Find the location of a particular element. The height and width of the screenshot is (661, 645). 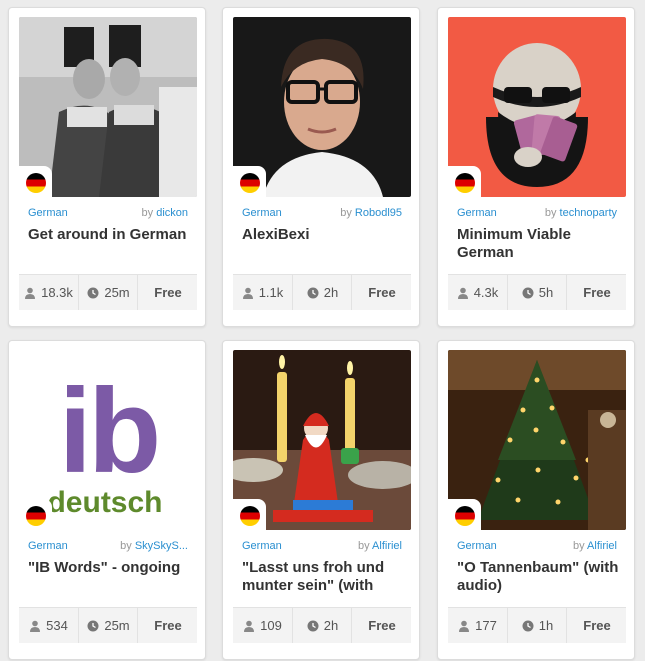

learners-count: 1.1k is located at coordinates (262, 292).